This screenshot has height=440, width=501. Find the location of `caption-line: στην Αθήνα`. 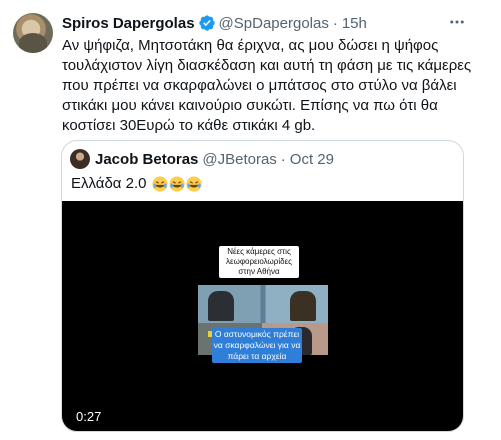

caption-line: στην Αθήνα is located at coordinates (259, 271).